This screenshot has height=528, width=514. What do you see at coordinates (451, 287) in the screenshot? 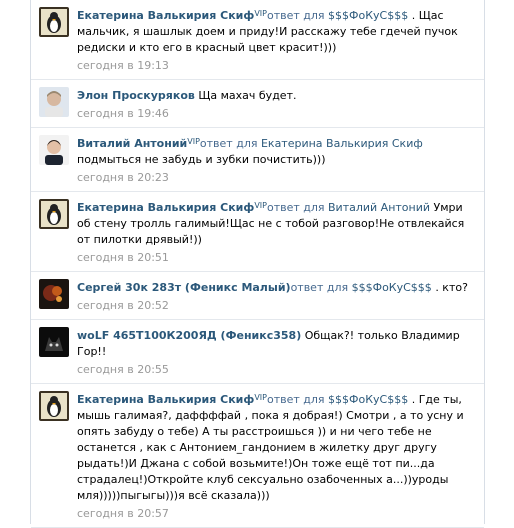
I see `message-text: . кто?` at bounding box center [451, 287].